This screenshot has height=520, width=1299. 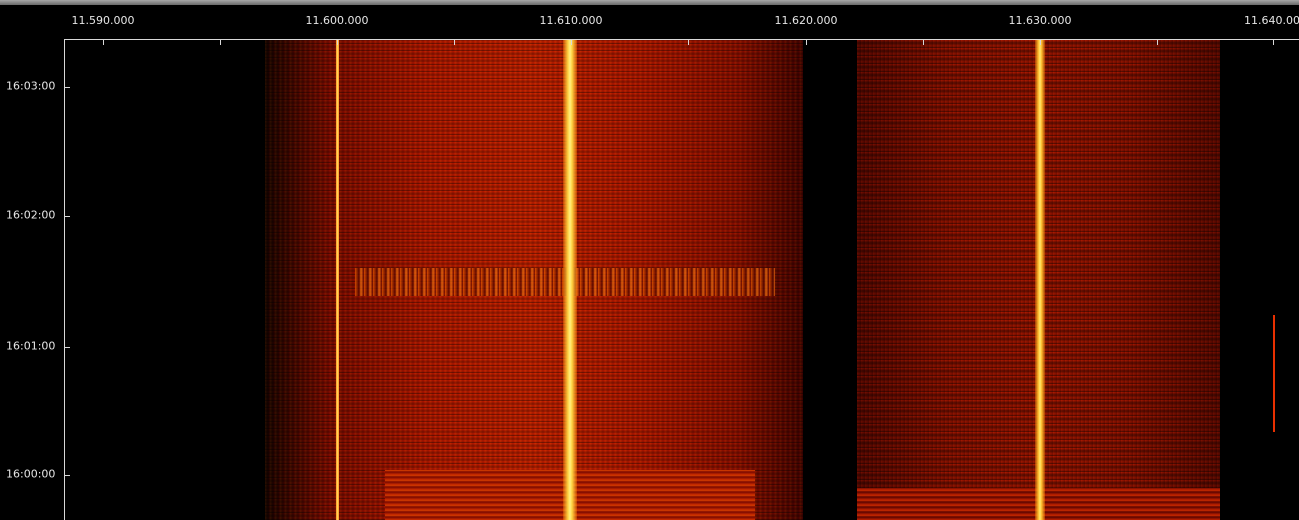 I want to click on time-label: 16:02:00, so click(x=31, y=215).